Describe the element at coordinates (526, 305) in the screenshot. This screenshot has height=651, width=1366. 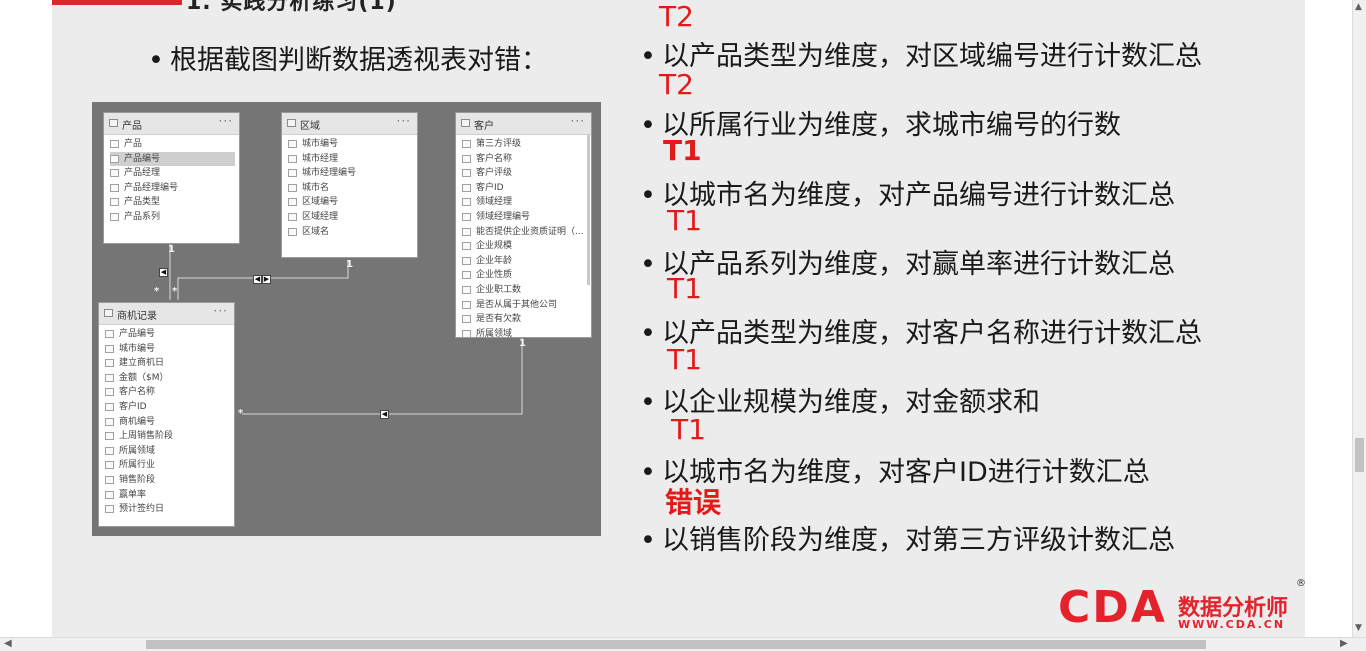
I see `field-item: 是否从属于其他公司` at that location.